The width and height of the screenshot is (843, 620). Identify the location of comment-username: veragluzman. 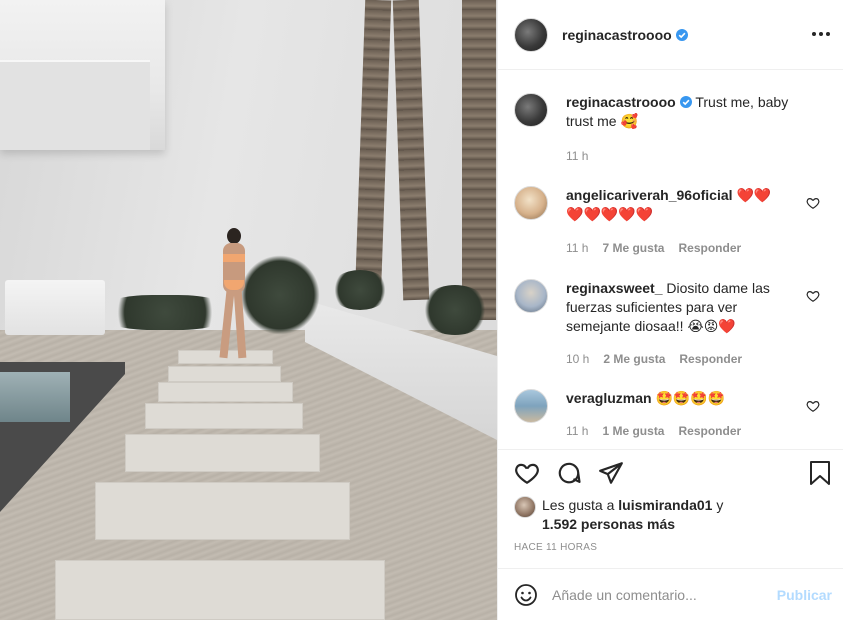
(609, 398).